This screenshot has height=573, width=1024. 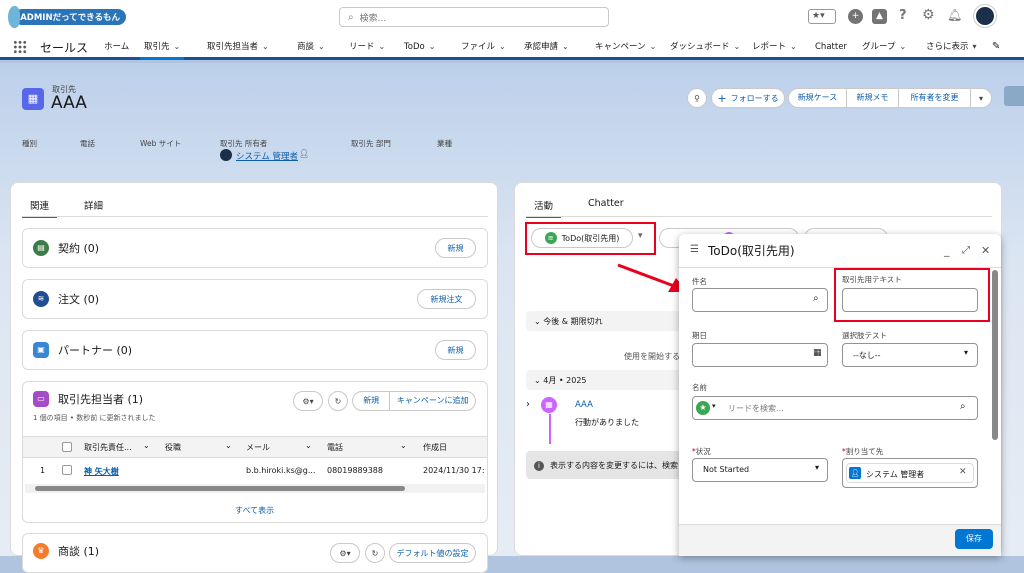 What do you see at coordinates (774, 47) in the screenshot?
I see `nav-item-10: レポート ⌄` at bounding box center [774, 47].